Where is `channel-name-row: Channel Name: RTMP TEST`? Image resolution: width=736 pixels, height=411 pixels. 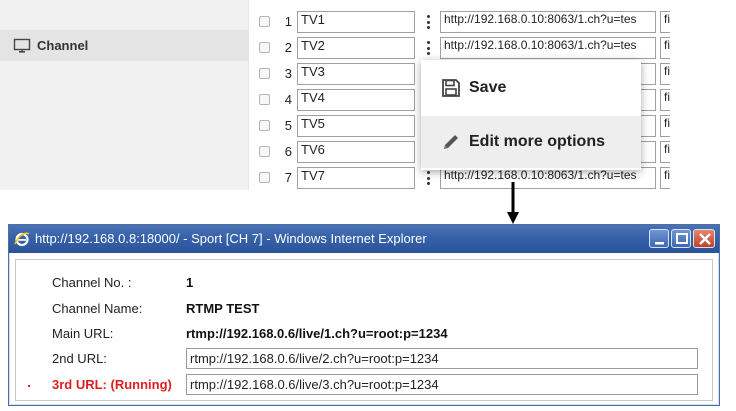 channel-name-row: Channel Name: RTMP TEST is located at coordinates (365, 309).